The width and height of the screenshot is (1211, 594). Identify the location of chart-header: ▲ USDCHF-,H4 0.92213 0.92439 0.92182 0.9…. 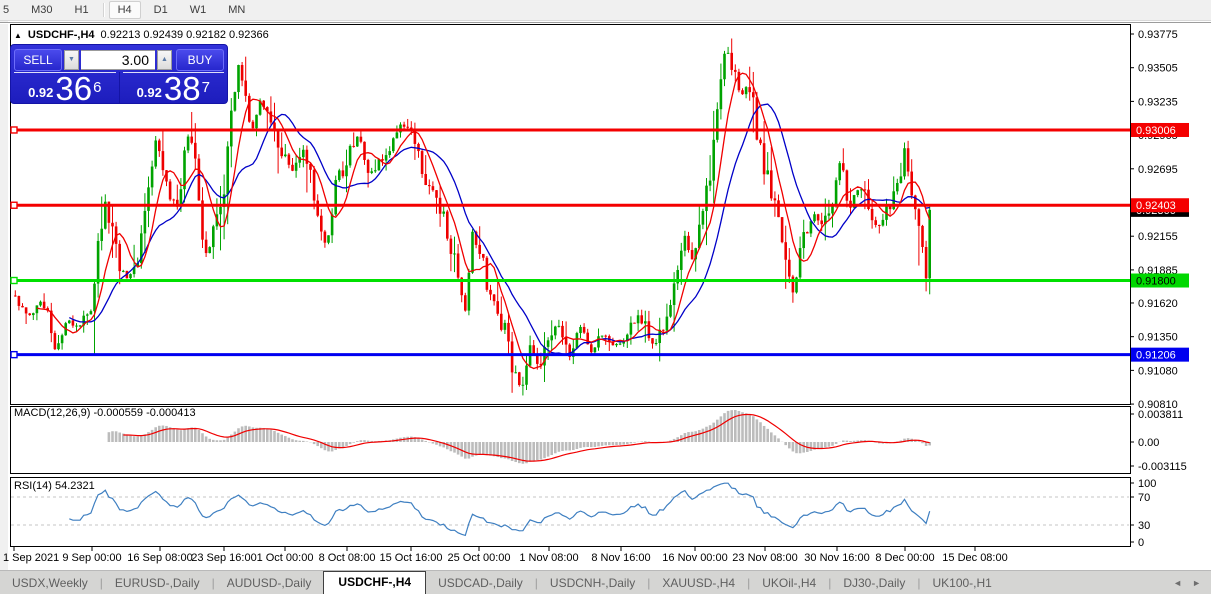
(141, 35).